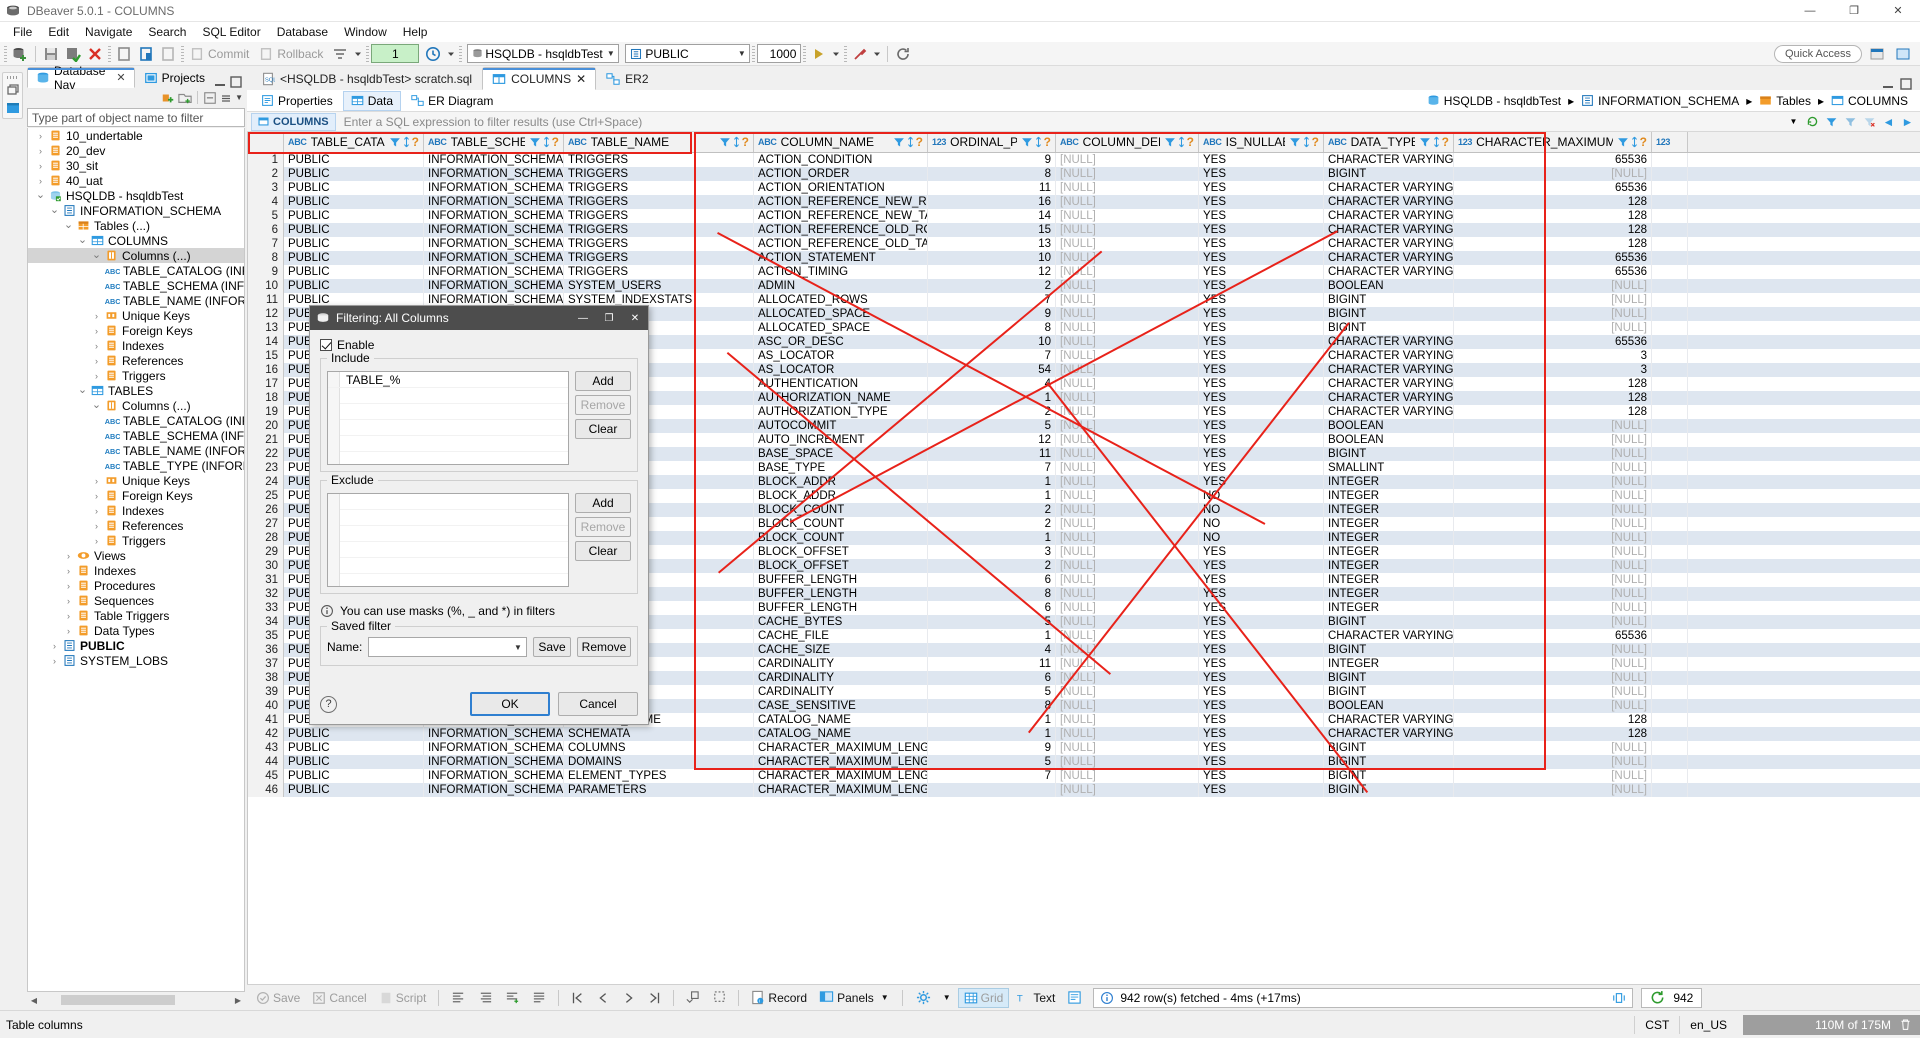 The image size is (1920, 1038). Describe the element at coordinates (659, 258) in the screenshot. I see `grid-cell: TRIGGERS` at that location.